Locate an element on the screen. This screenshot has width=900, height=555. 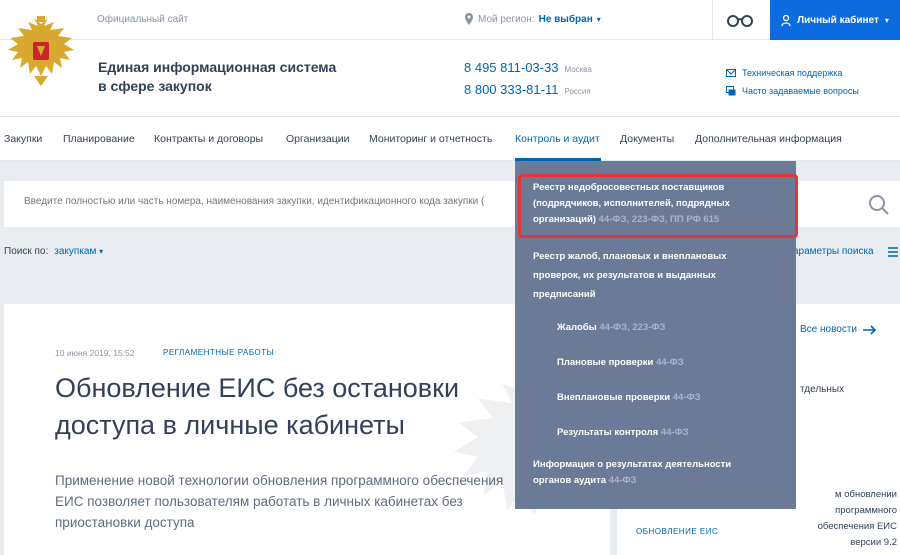
news-date: 10 июня 2019, 15:52 is located at coordinates (95, 353).